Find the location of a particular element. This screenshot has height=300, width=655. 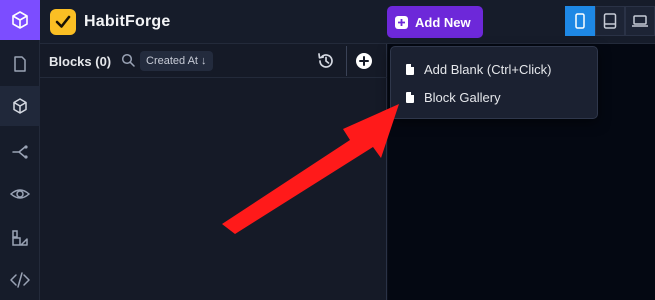

left-rail is located at coordinates (20, 150).